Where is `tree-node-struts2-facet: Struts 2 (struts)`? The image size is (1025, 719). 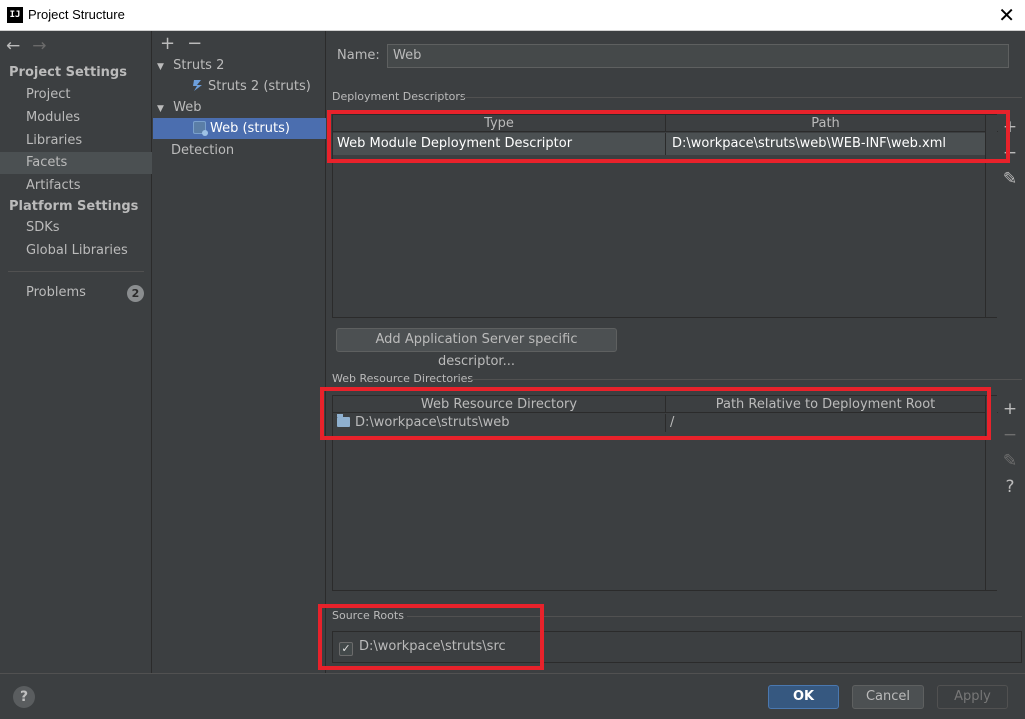 tree-node-struts2-facet: Struts 2 (struts) is located at coordinates (239, 86).